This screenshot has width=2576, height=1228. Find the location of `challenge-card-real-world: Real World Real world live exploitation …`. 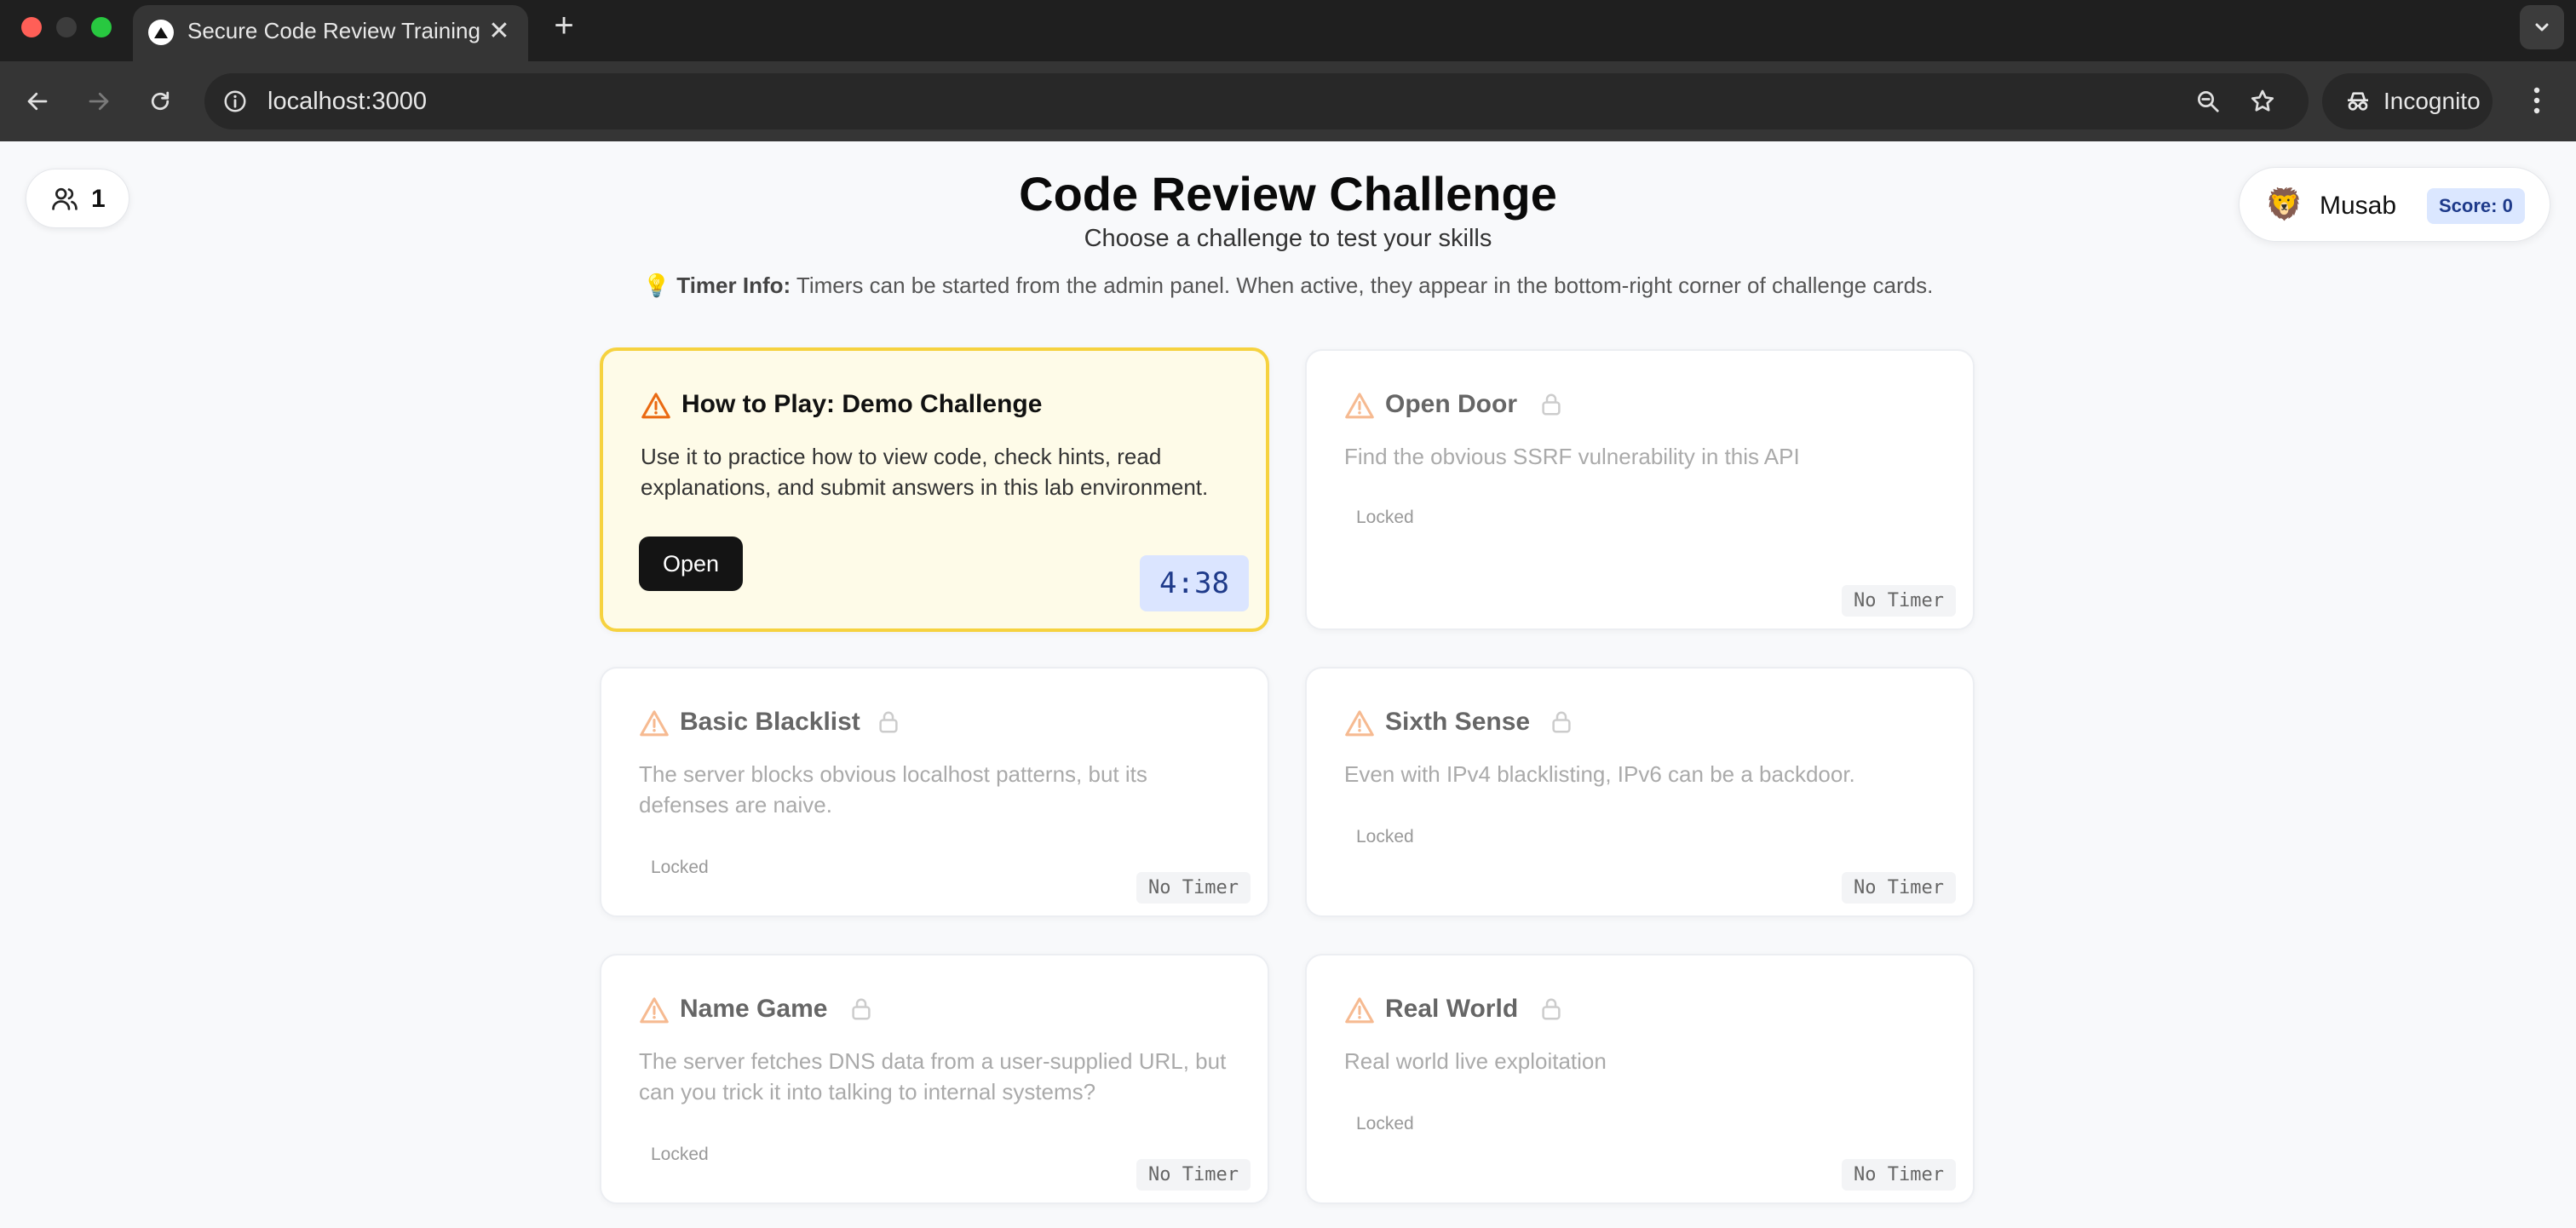

challenge-card-real-world: Real World Real world live exploitation … is located at coordinates (1640, 1079).